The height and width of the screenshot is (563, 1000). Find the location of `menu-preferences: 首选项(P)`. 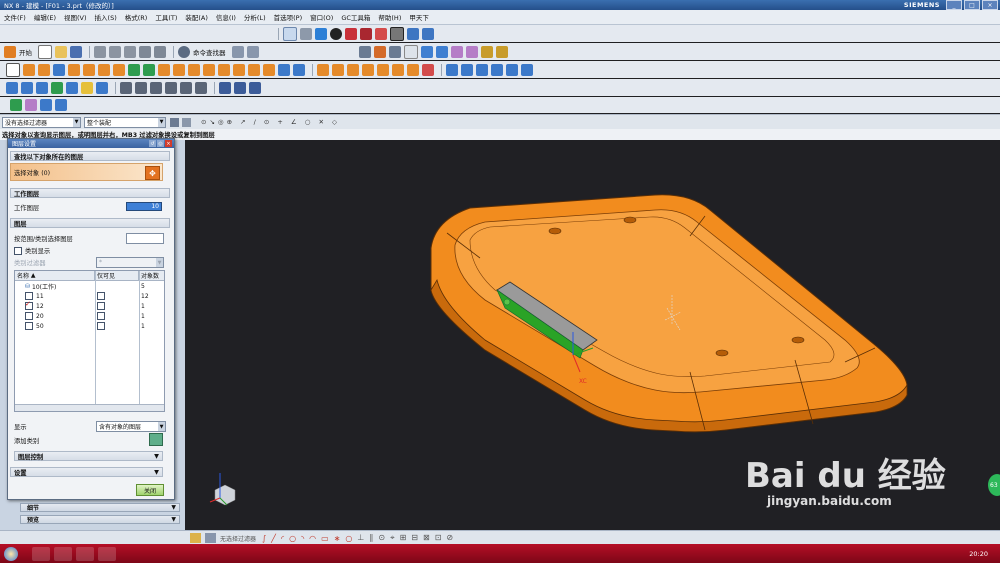

menu-preferences: 首选项(P) is located at coordinates (288, 17).